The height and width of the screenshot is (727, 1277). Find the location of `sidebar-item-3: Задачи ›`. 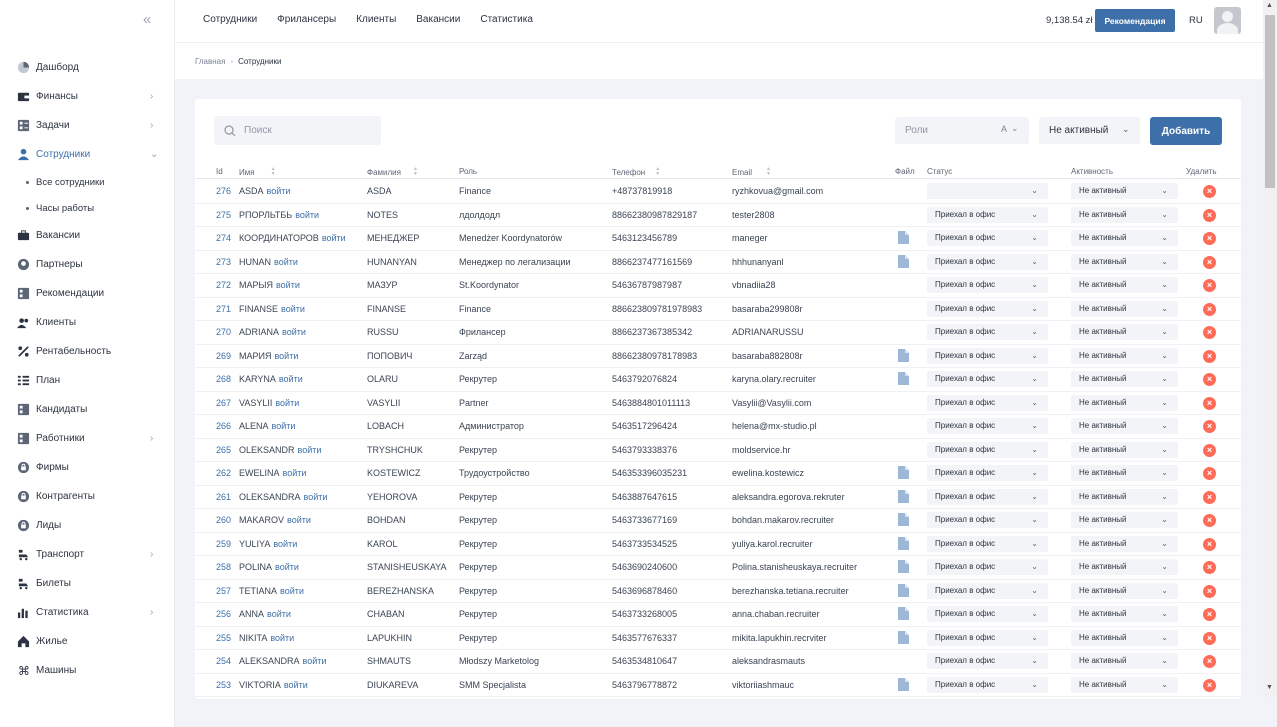

sidebar-item-3: Задачи › is located at coordinates (87, 125).